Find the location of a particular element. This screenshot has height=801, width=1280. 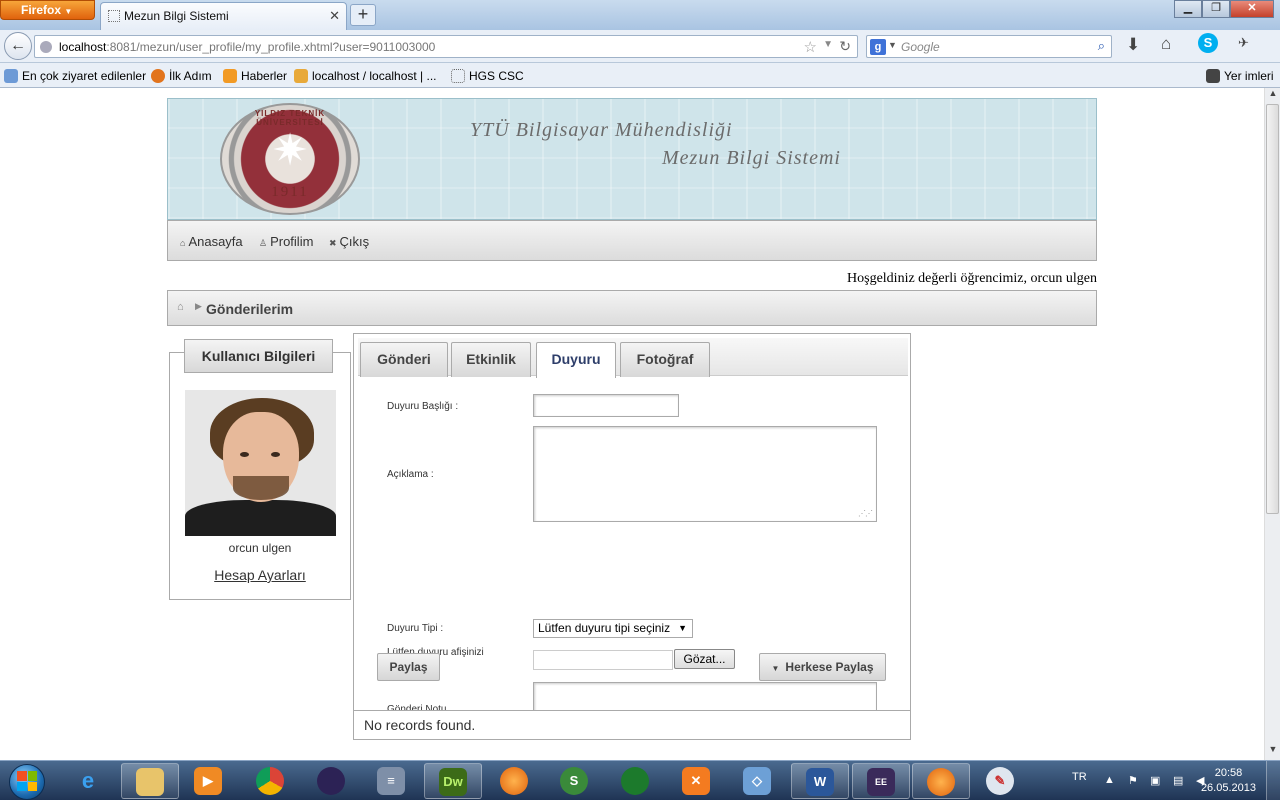

menu-profile: ♙ Profilim is located at coordinates (286, 241).